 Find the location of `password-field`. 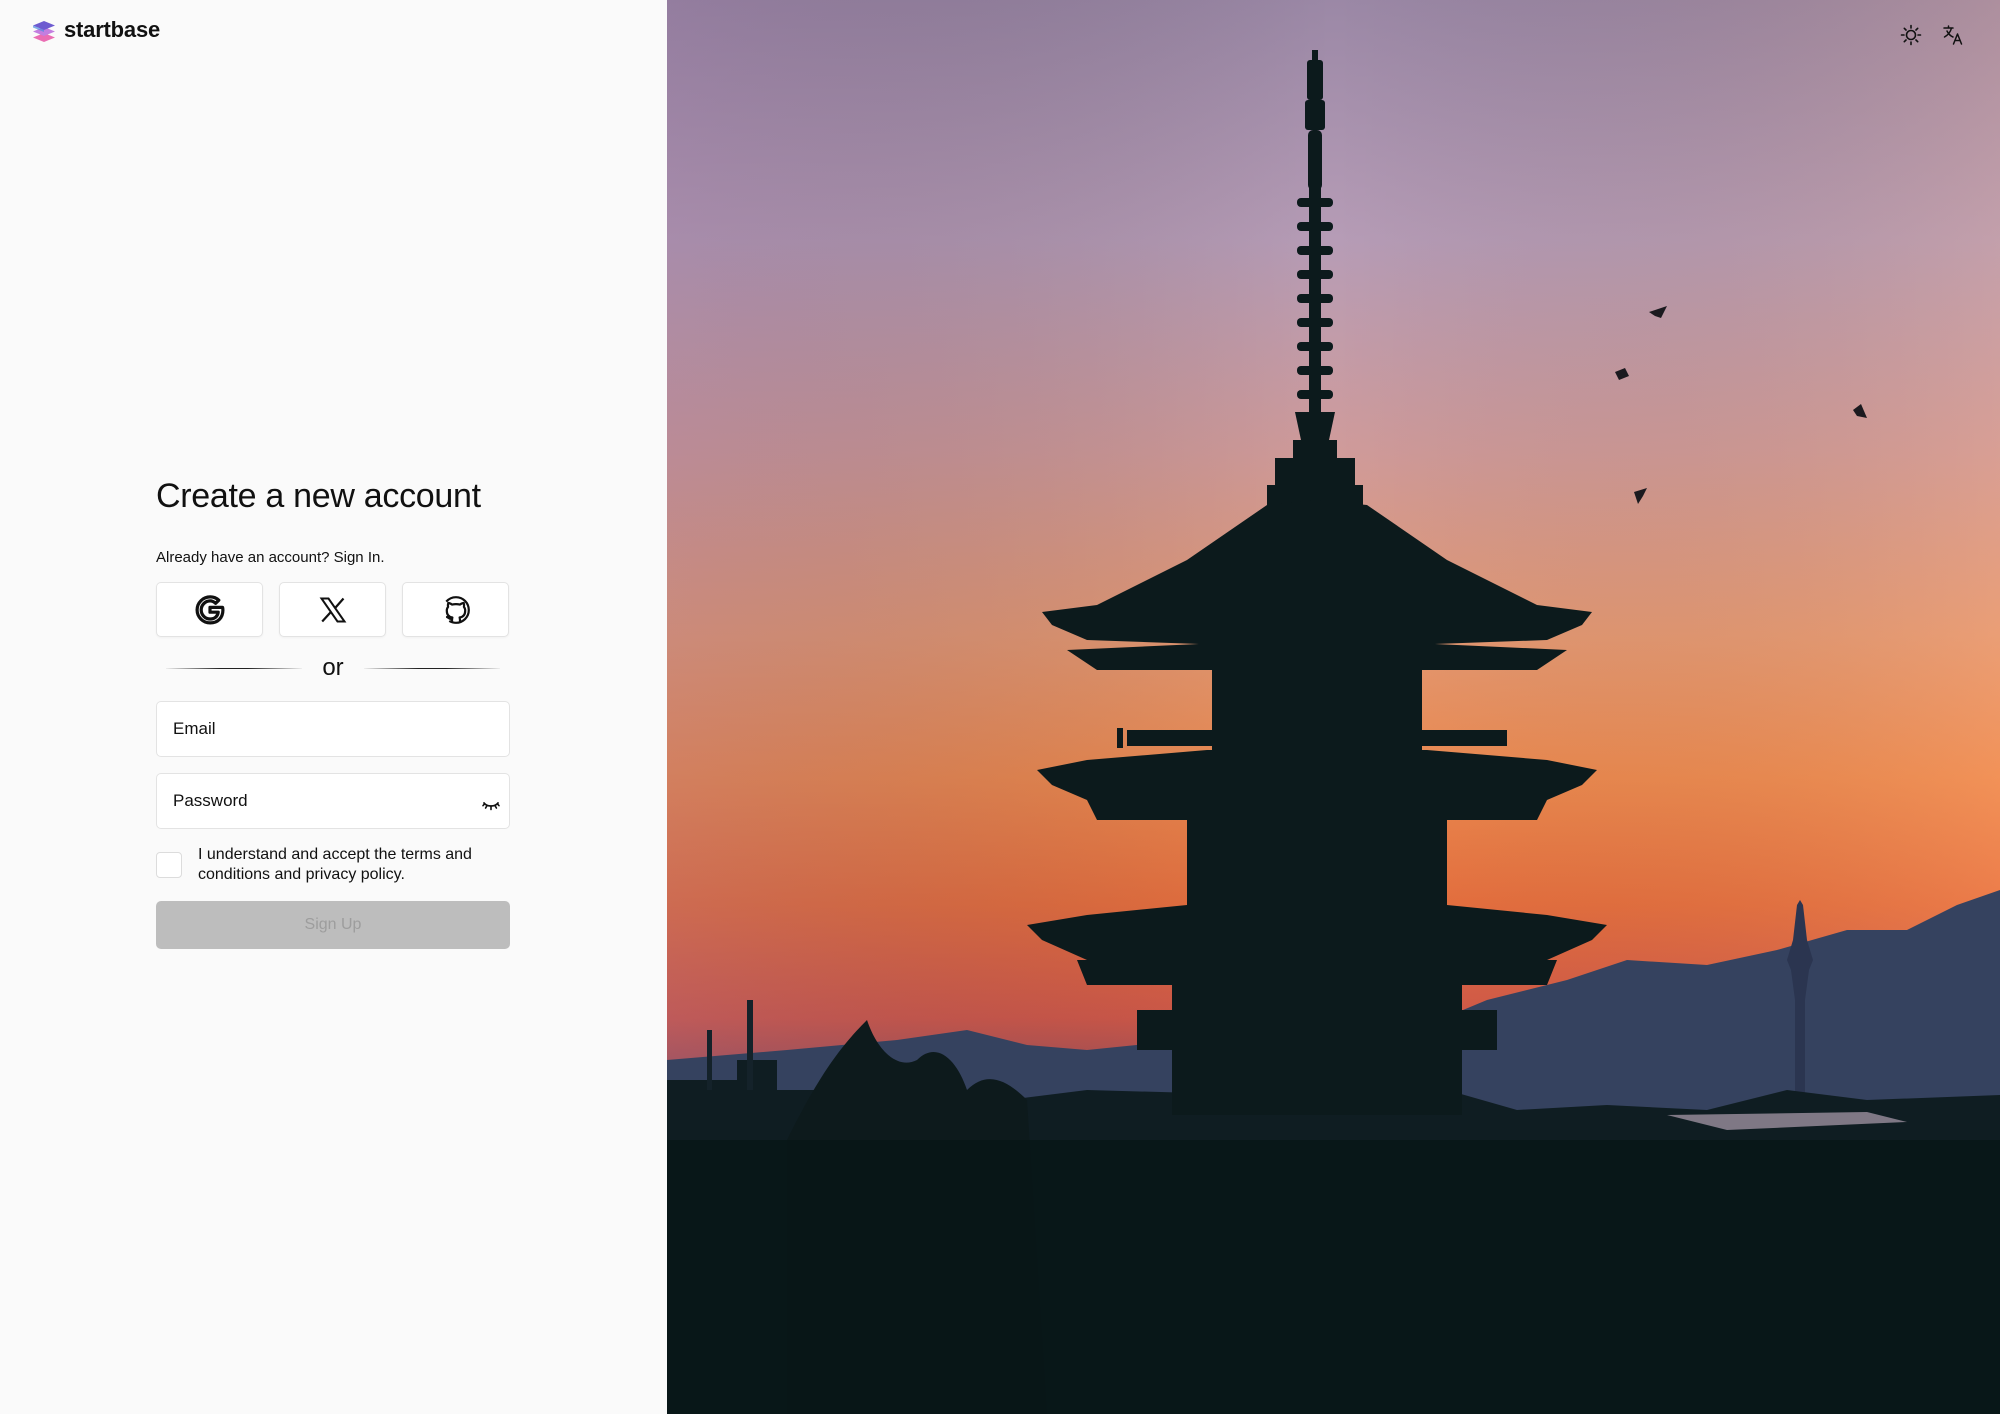

password-field is located at coordinates (333, 801).